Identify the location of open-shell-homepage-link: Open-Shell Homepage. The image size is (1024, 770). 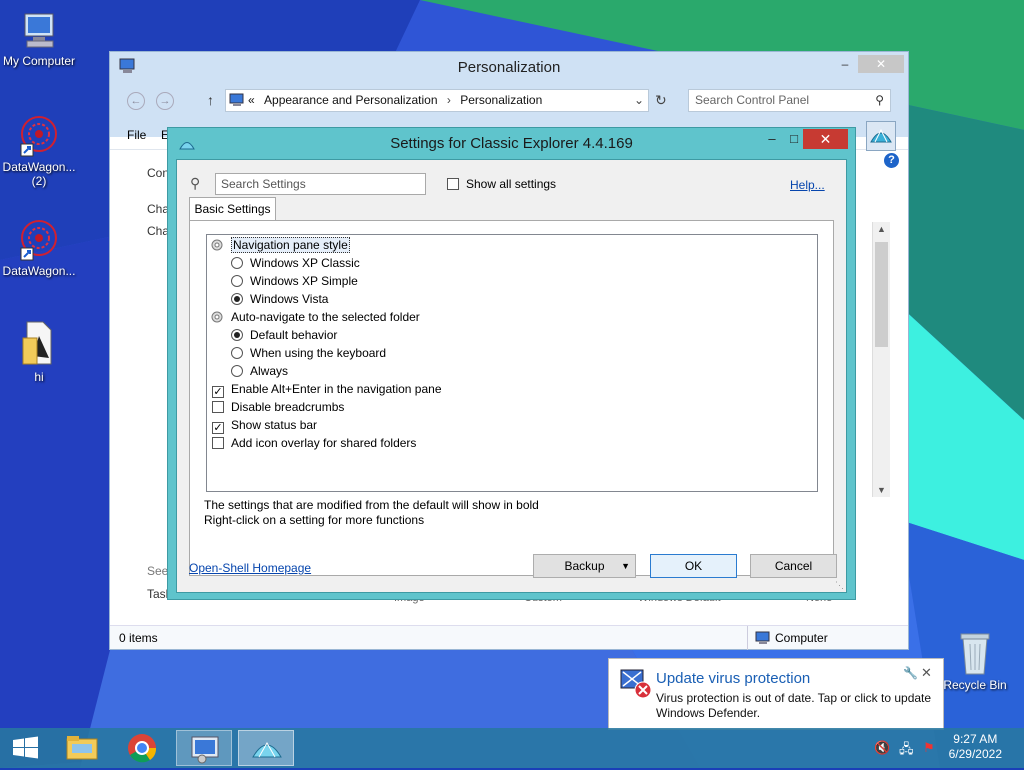
(250, 568).